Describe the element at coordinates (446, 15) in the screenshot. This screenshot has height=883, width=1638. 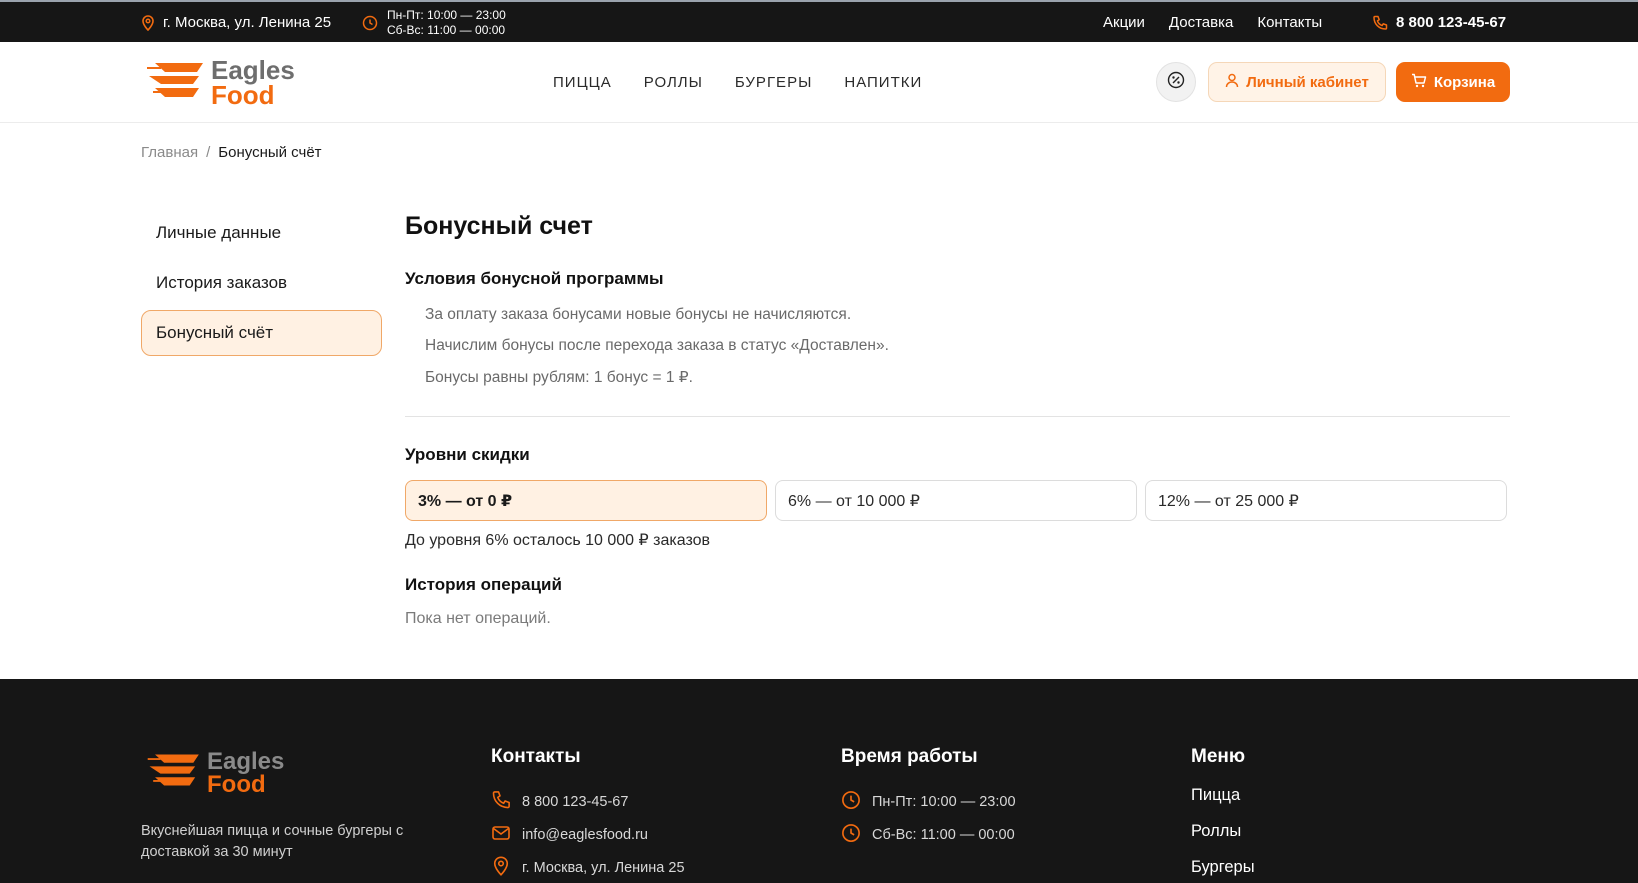
I see `topbar-hours-weekdays: Пн-Пт: 10:00 — 23:00` at that location.